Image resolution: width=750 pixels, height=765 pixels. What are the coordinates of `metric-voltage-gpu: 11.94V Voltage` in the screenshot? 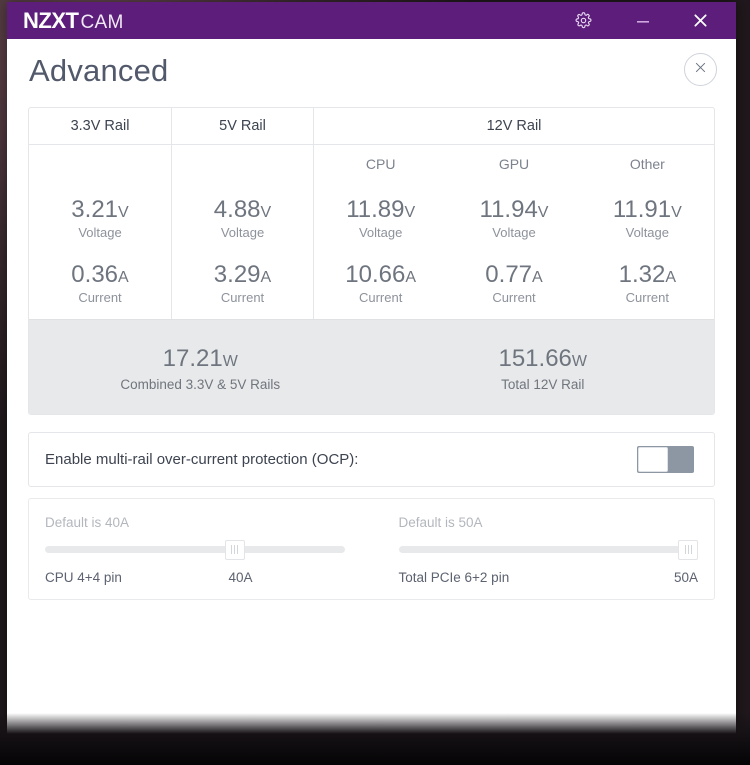 It's located at (513, 215).